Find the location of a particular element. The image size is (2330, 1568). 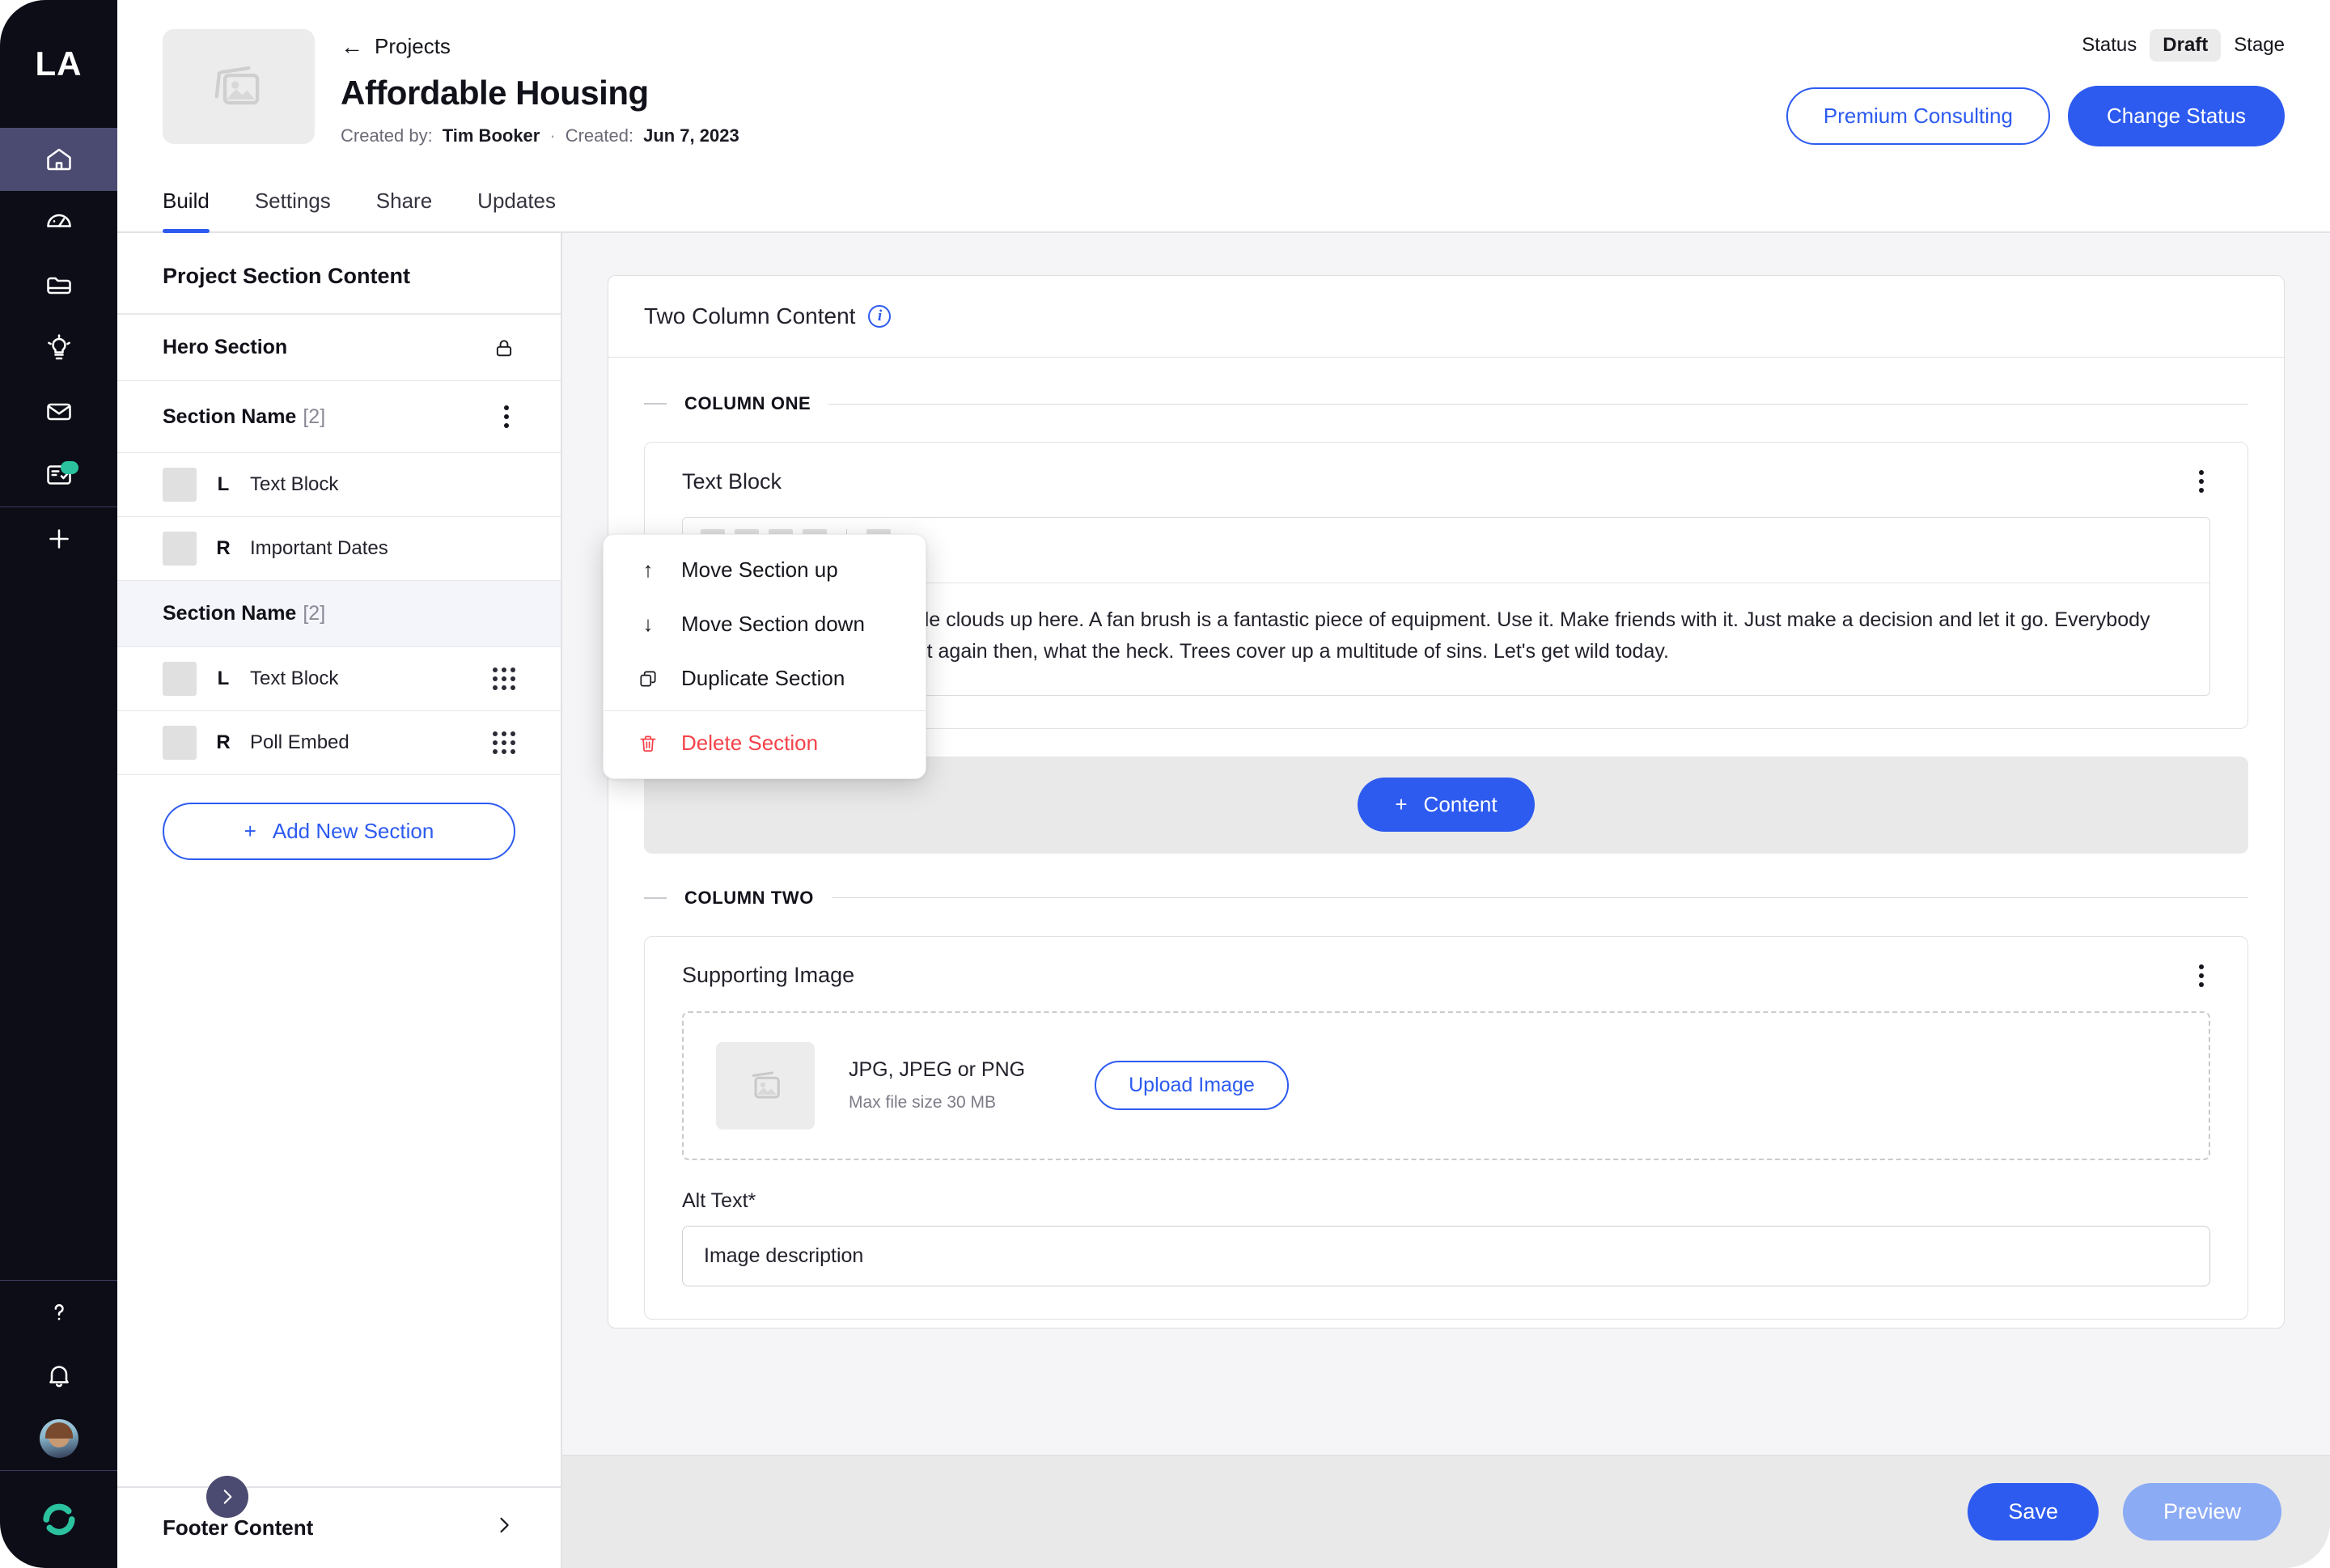

app-logo: LA is located at coordinates (58, 64).